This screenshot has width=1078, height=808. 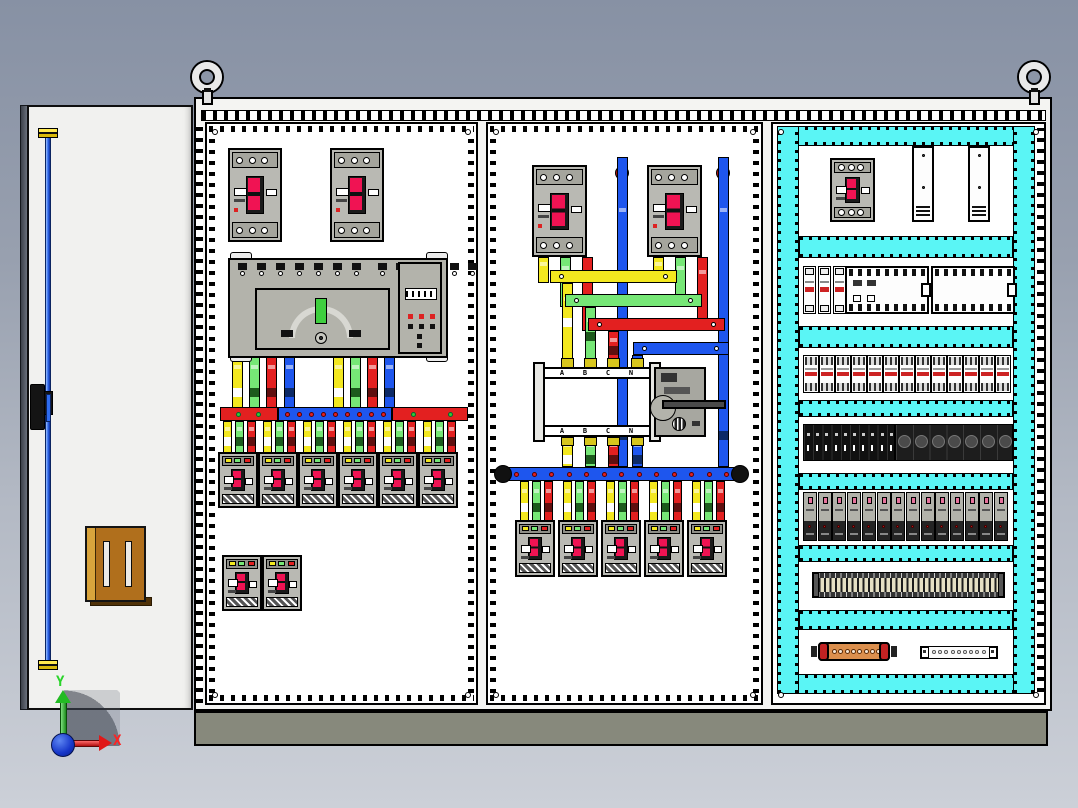 I want to click on copper-earth-bar, so click(x=854, y=651).